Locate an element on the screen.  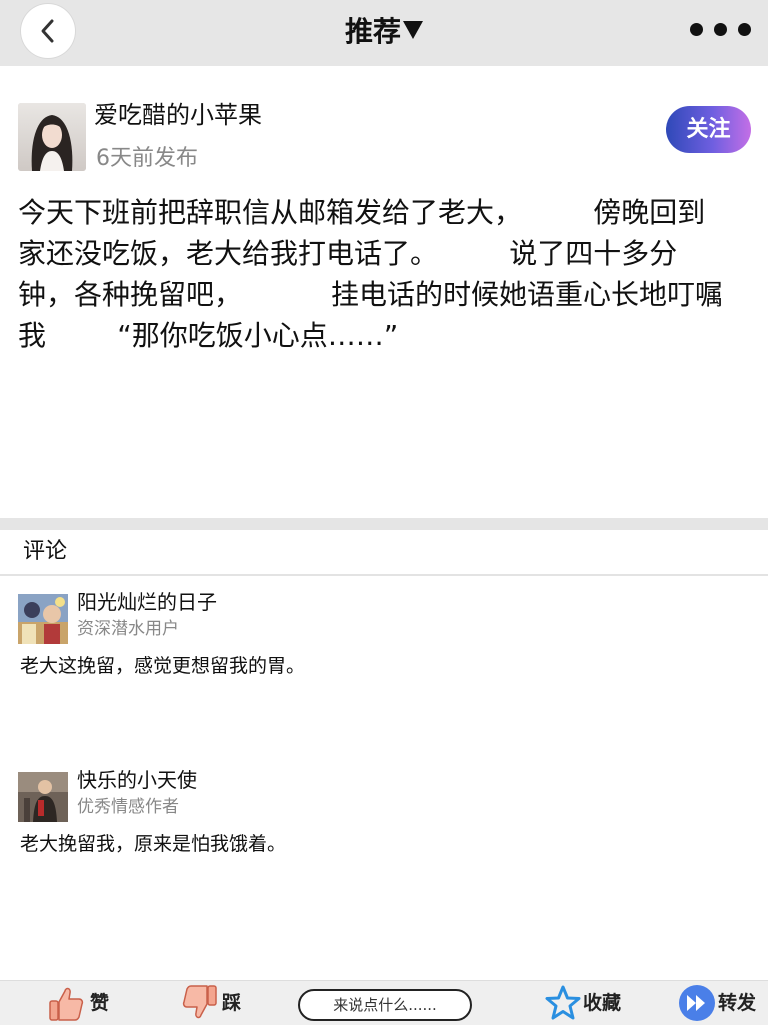
commenter-name: 阳光灿烂的日子 is located at coordinates (147, 602).